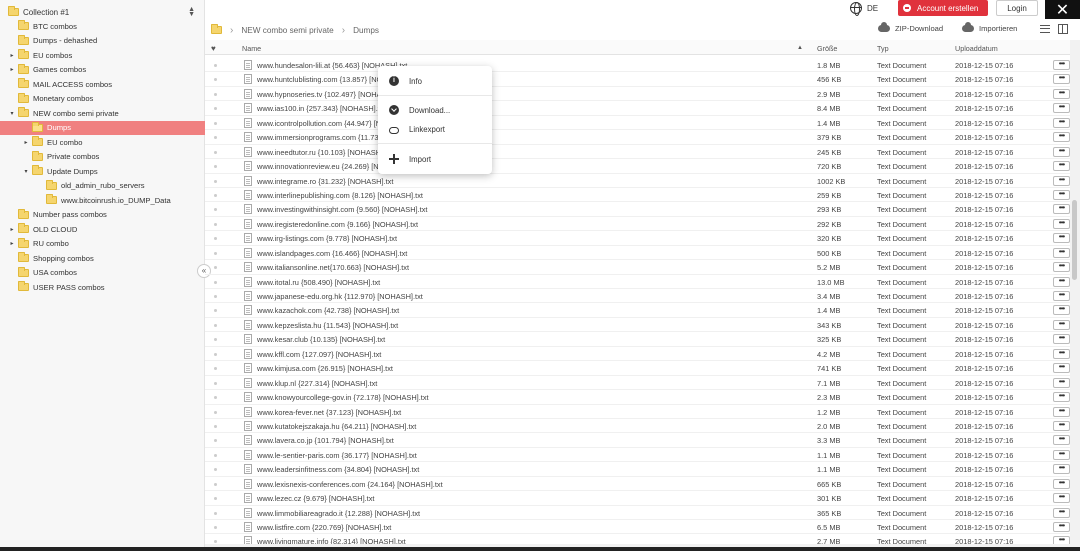 The image size is (1080, 551). Describe the element at coordinates (102, 70) in the screenshot. I see `sidebar-item: ▸ Games combos` at that location.